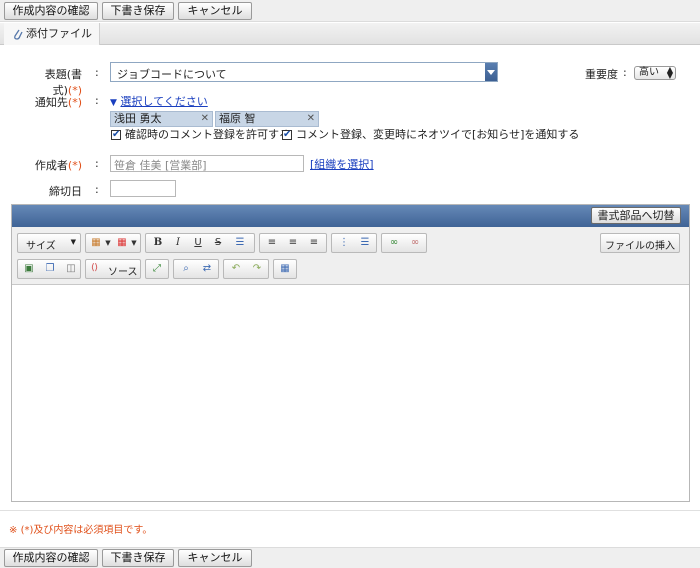  I want to click on find-icon: ⌕, so click(186, 269).